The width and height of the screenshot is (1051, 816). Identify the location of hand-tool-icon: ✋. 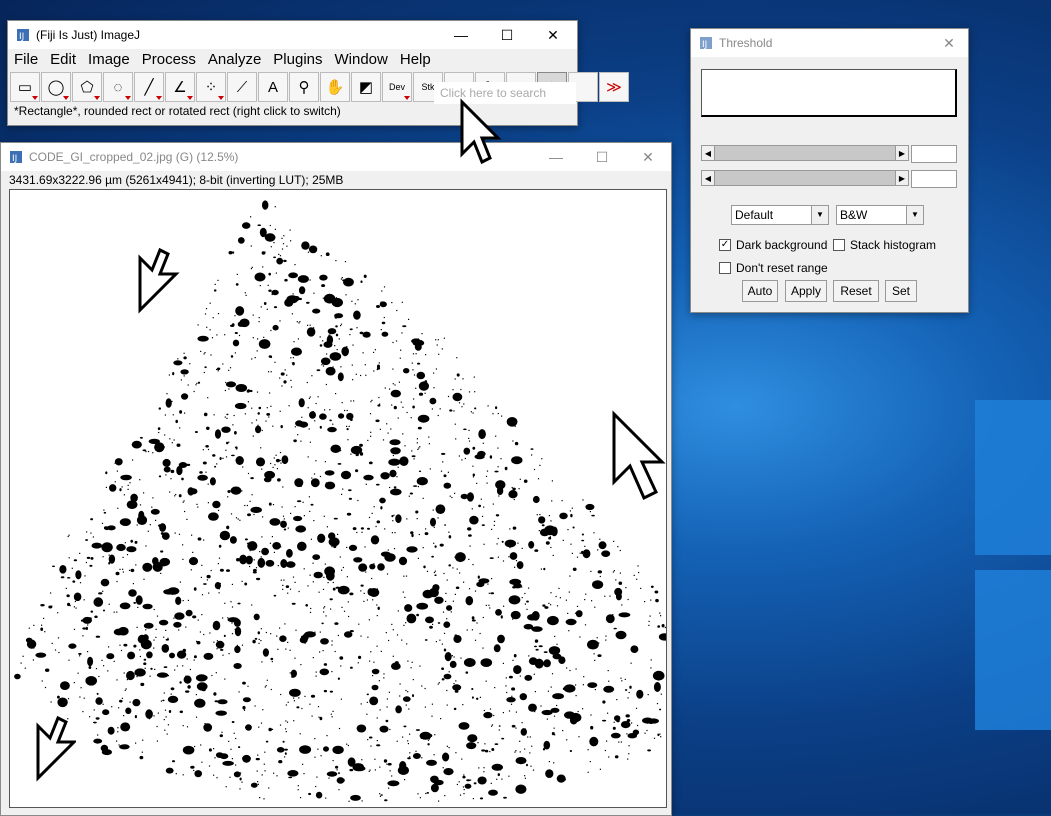
(335, 87).